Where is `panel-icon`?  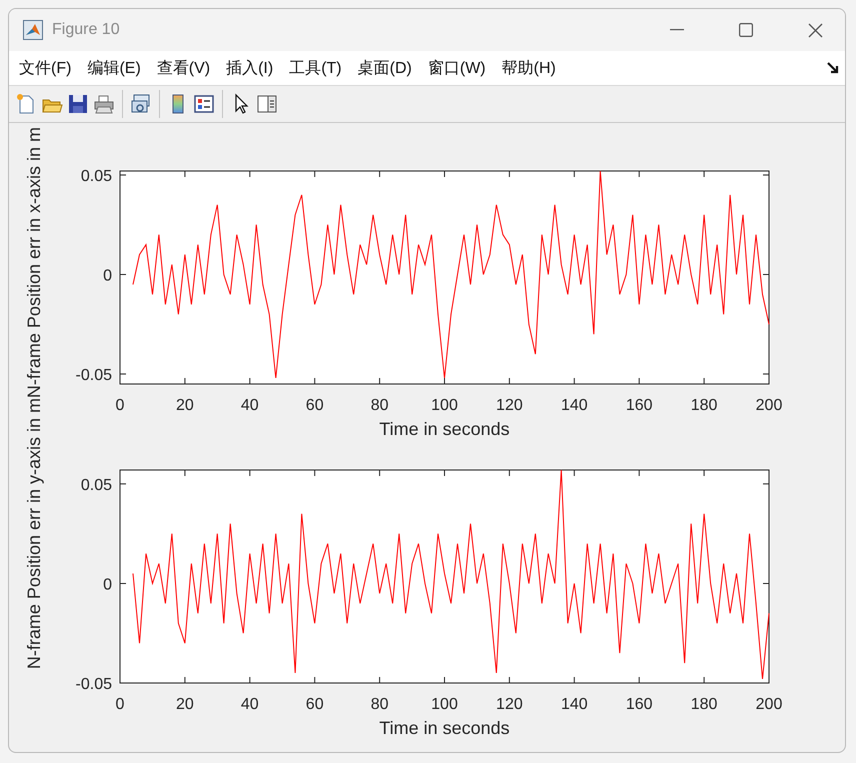 panel-icon is located at coordinates (267, 104).